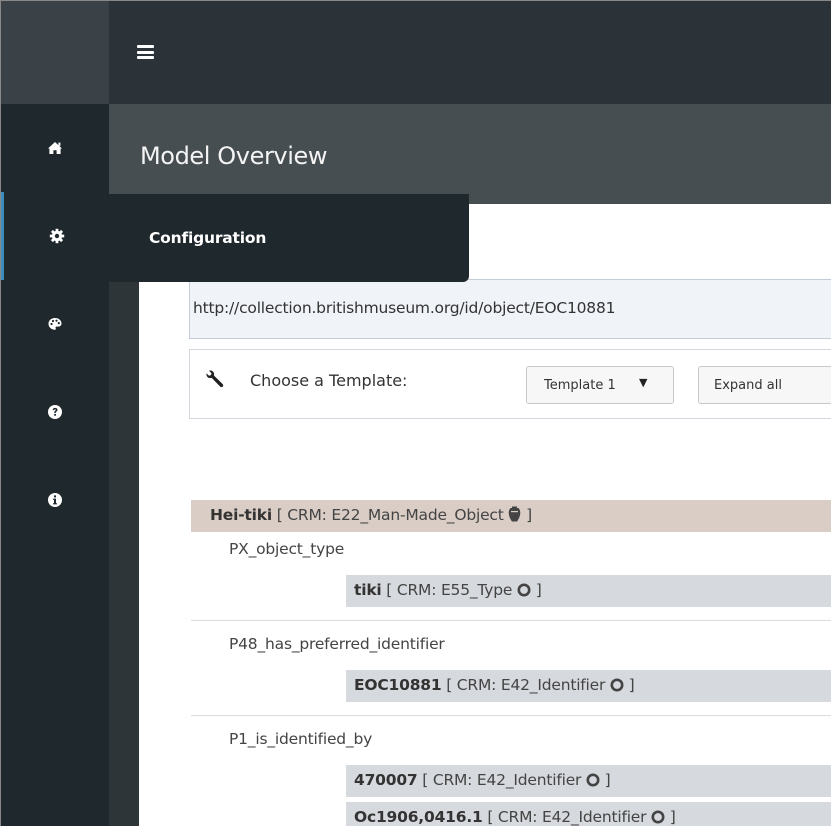 Image resolution: width=831 pixels, height=826 pixels. What do you see at coordinates (368, 590) in the screenshot?
I see `node-label: tiki` at bounding box center [368, 590].